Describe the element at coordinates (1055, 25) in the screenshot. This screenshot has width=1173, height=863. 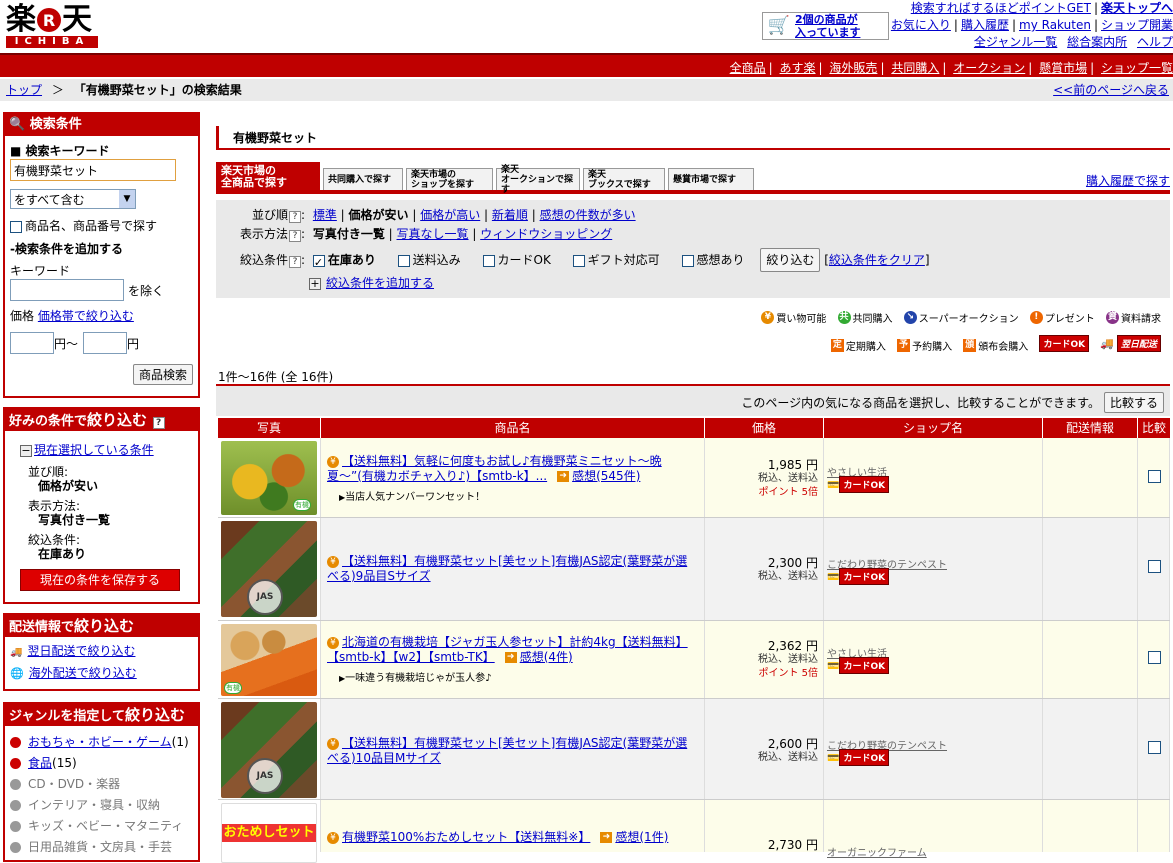
I see `my-rakuten-link: my Rakuten` at that location.